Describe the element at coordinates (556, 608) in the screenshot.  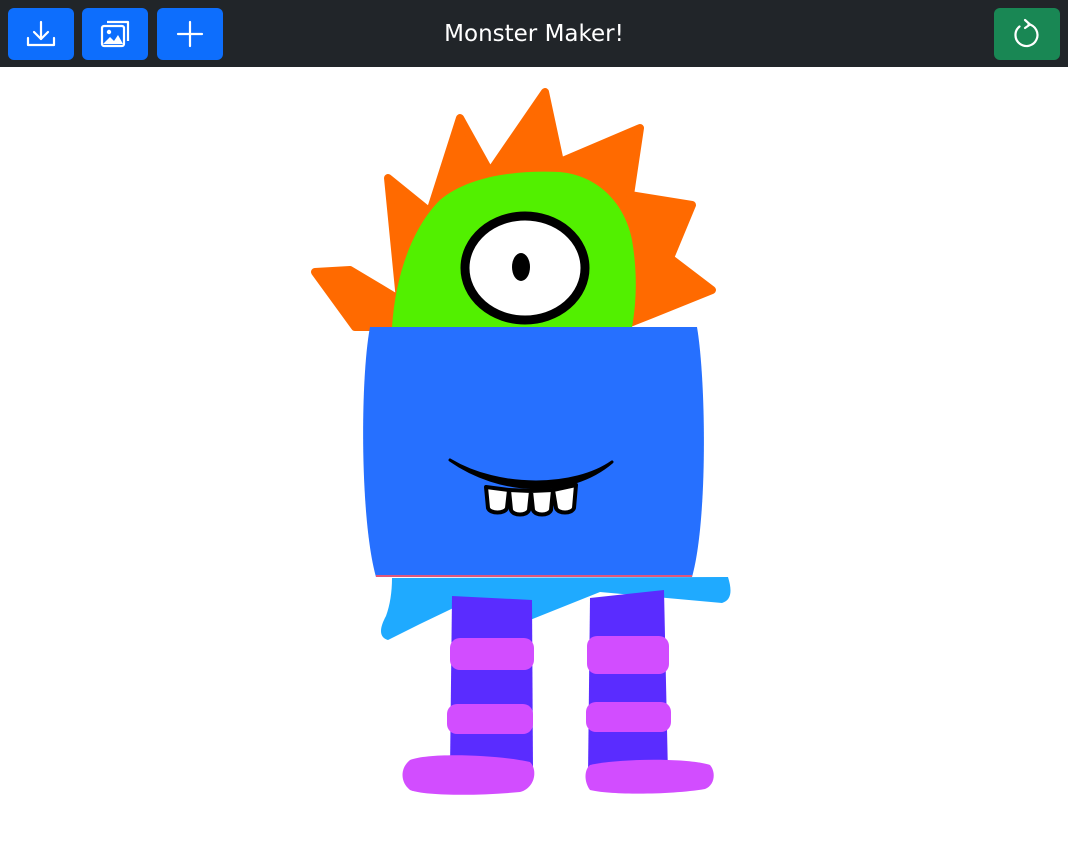
I see `skirt` at that location.